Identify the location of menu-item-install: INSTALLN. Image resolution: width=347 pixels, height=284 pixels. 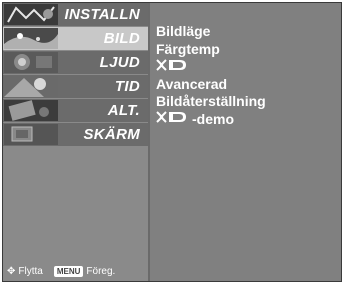
(75, 14).